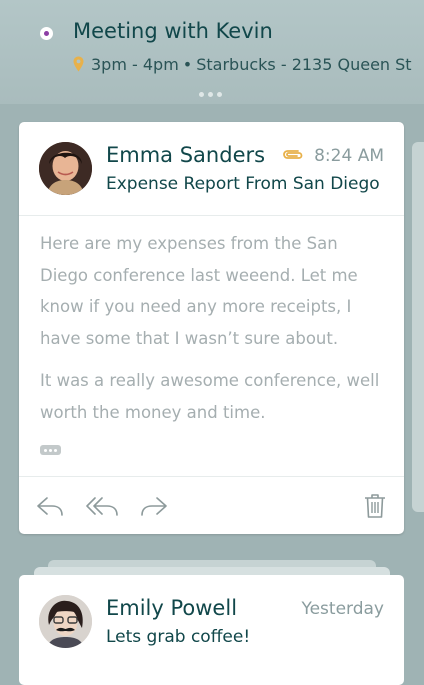  I want to click on reply-all-icon, so click(102, 506).